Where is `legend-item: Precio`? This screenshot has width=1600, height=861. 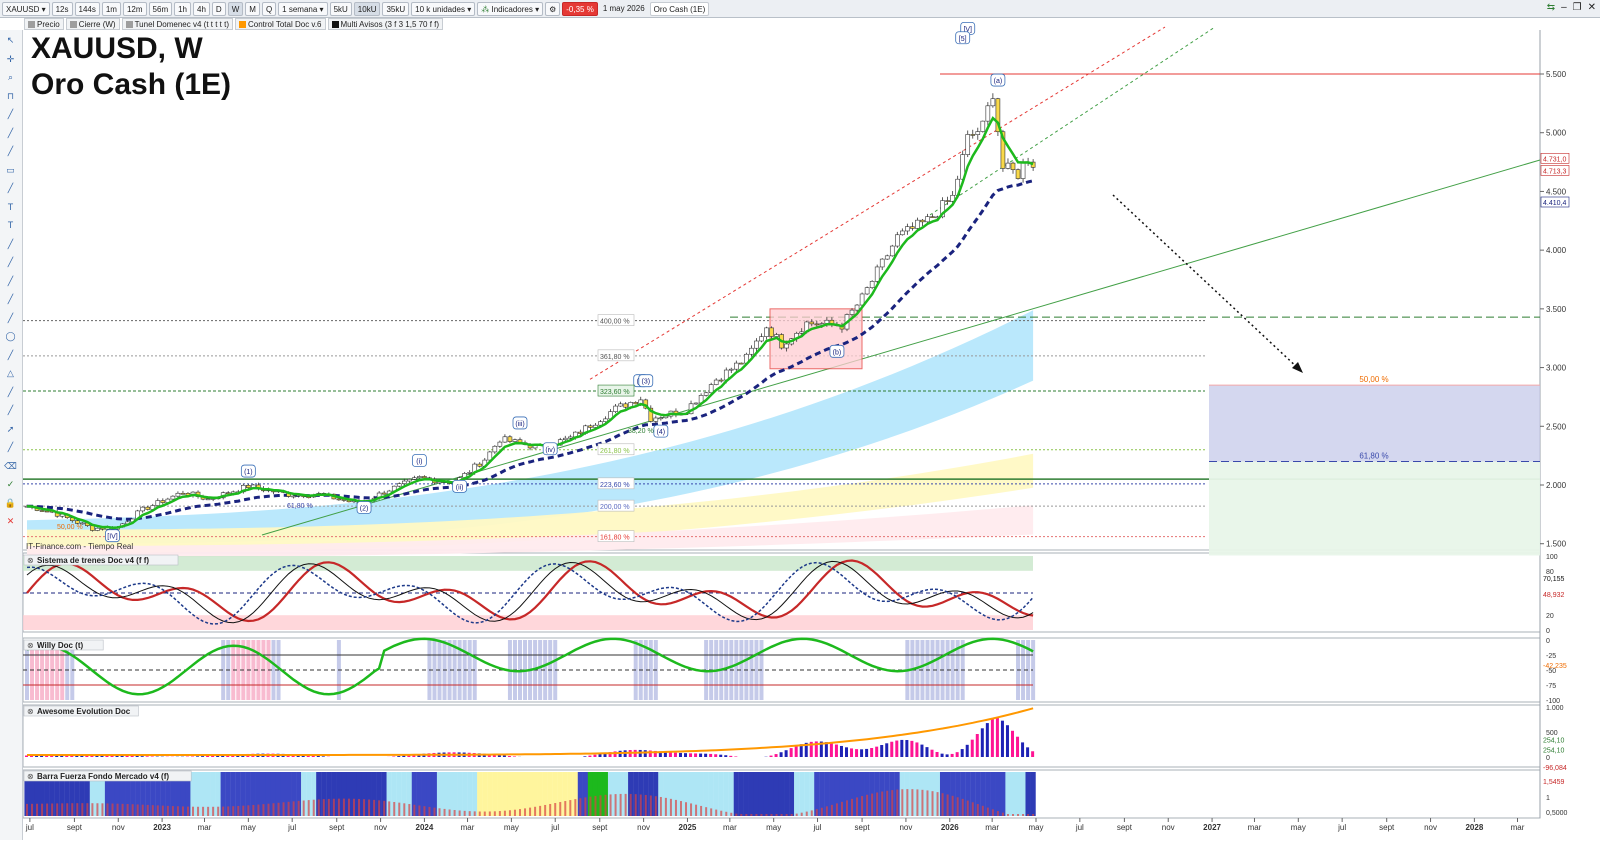
legend-item: Precio is located at coordinates (44, 24).